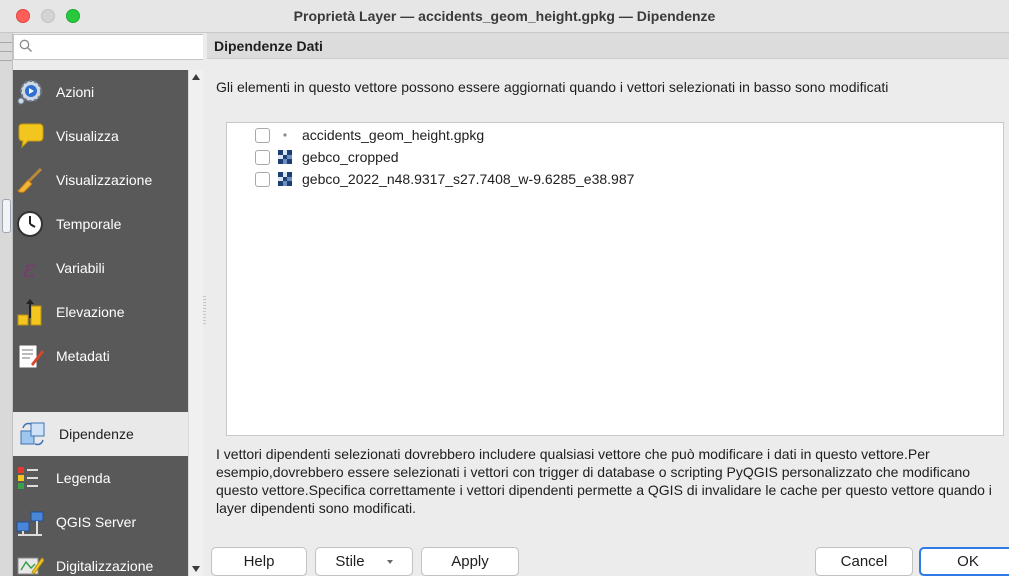  What do you see at coordinates (204, 310) in the screenshot?
I see `splitter-grip-icon` at bounding box center [204, 310].